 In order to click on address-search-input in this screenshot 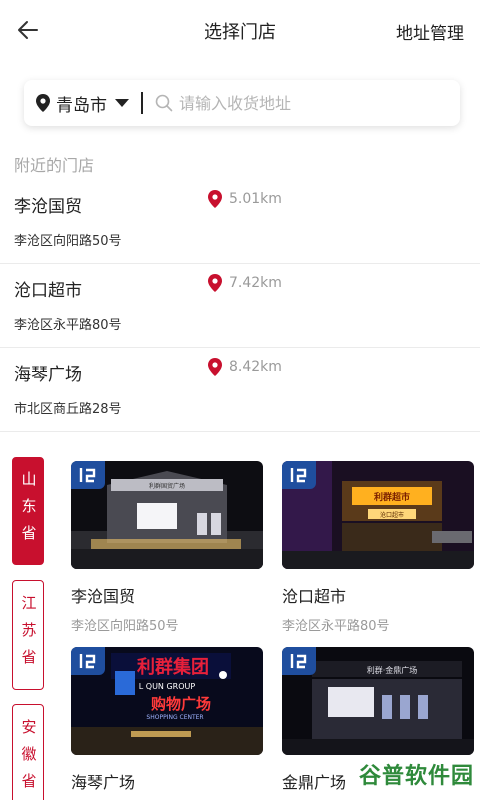, I will do `click(294, 103)`.